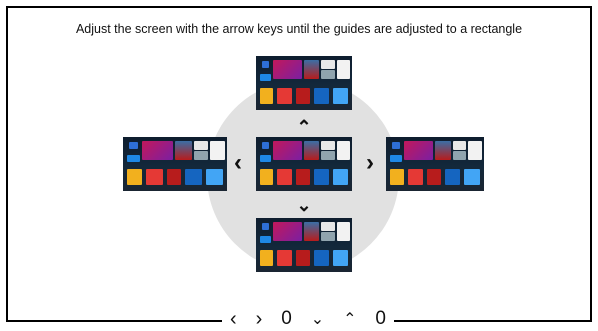 This screenshot has width=598, height=331. I want to click on readout-up-icon: ⌃, so click(350, 319).